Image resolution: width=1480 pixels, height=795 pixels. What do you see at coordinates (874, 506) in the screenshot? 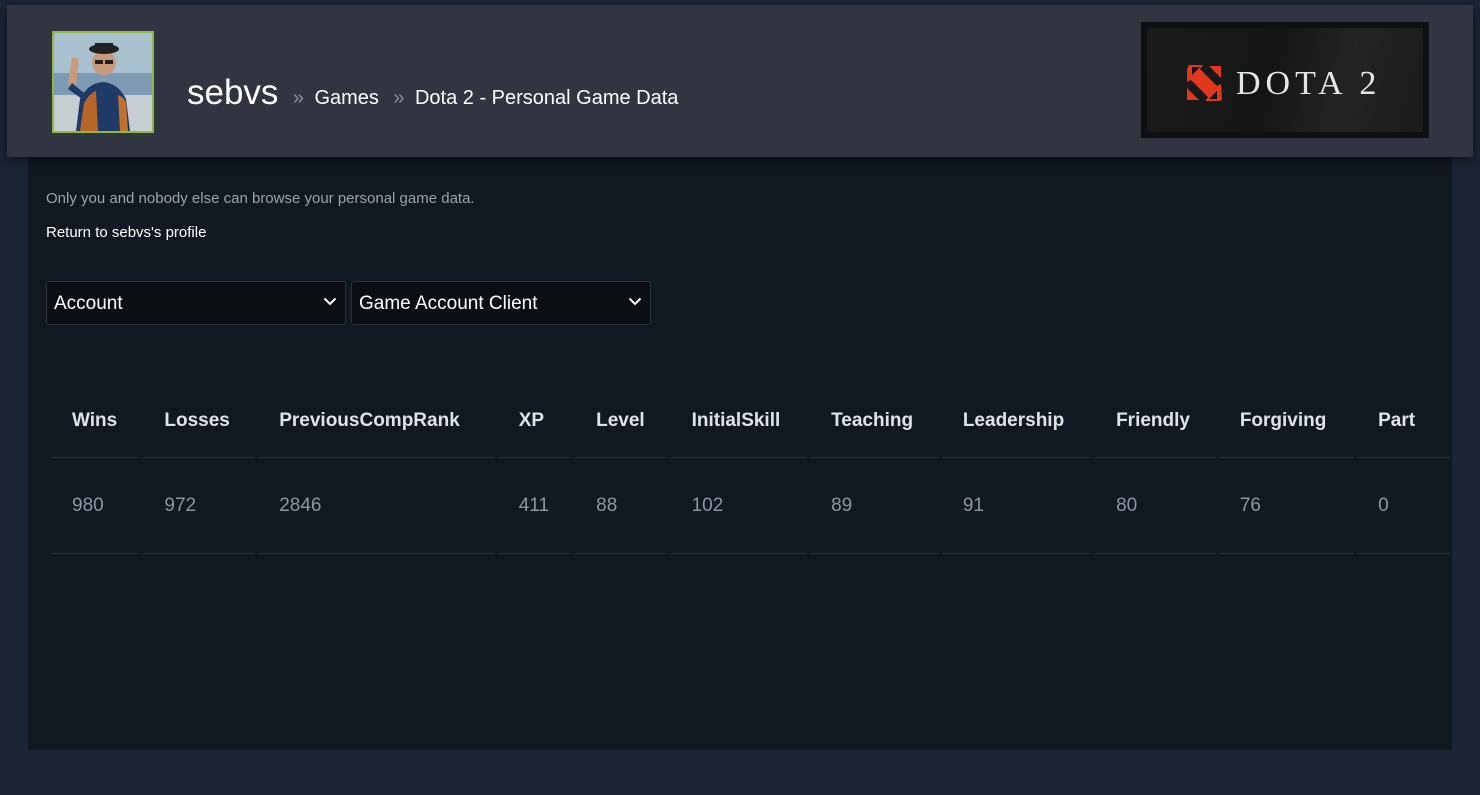
I see `table-cell: 89` at bounding box center [874, 506].